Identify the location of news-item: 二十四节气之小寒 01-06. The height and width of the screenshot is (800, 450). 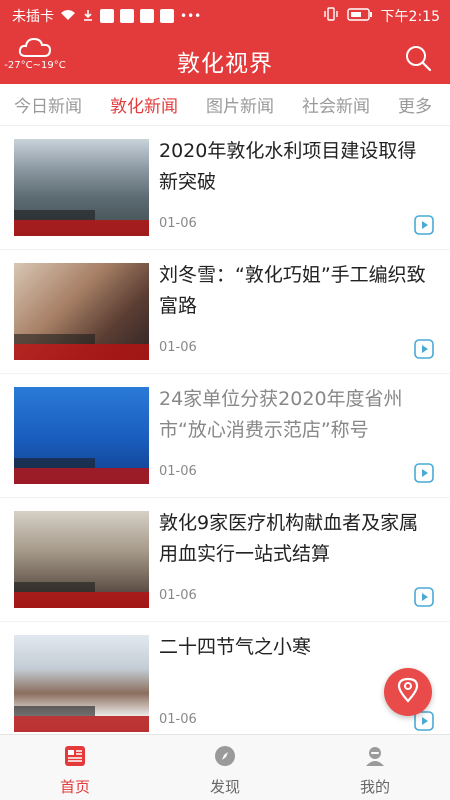
(225, 678).